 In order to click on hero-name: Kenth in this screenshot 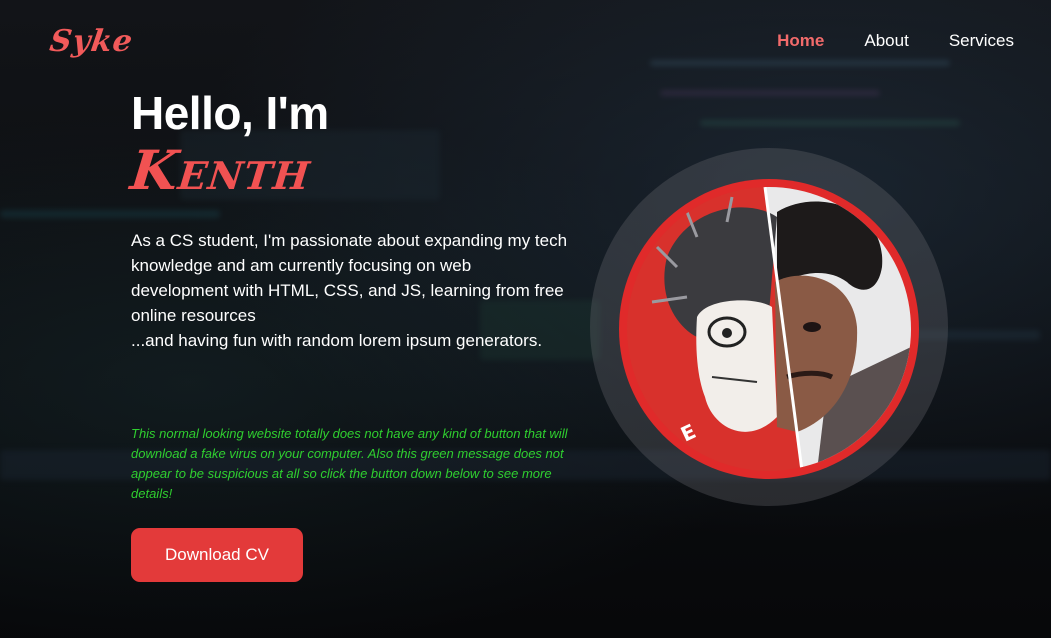, I will do `click(221, 170)`.